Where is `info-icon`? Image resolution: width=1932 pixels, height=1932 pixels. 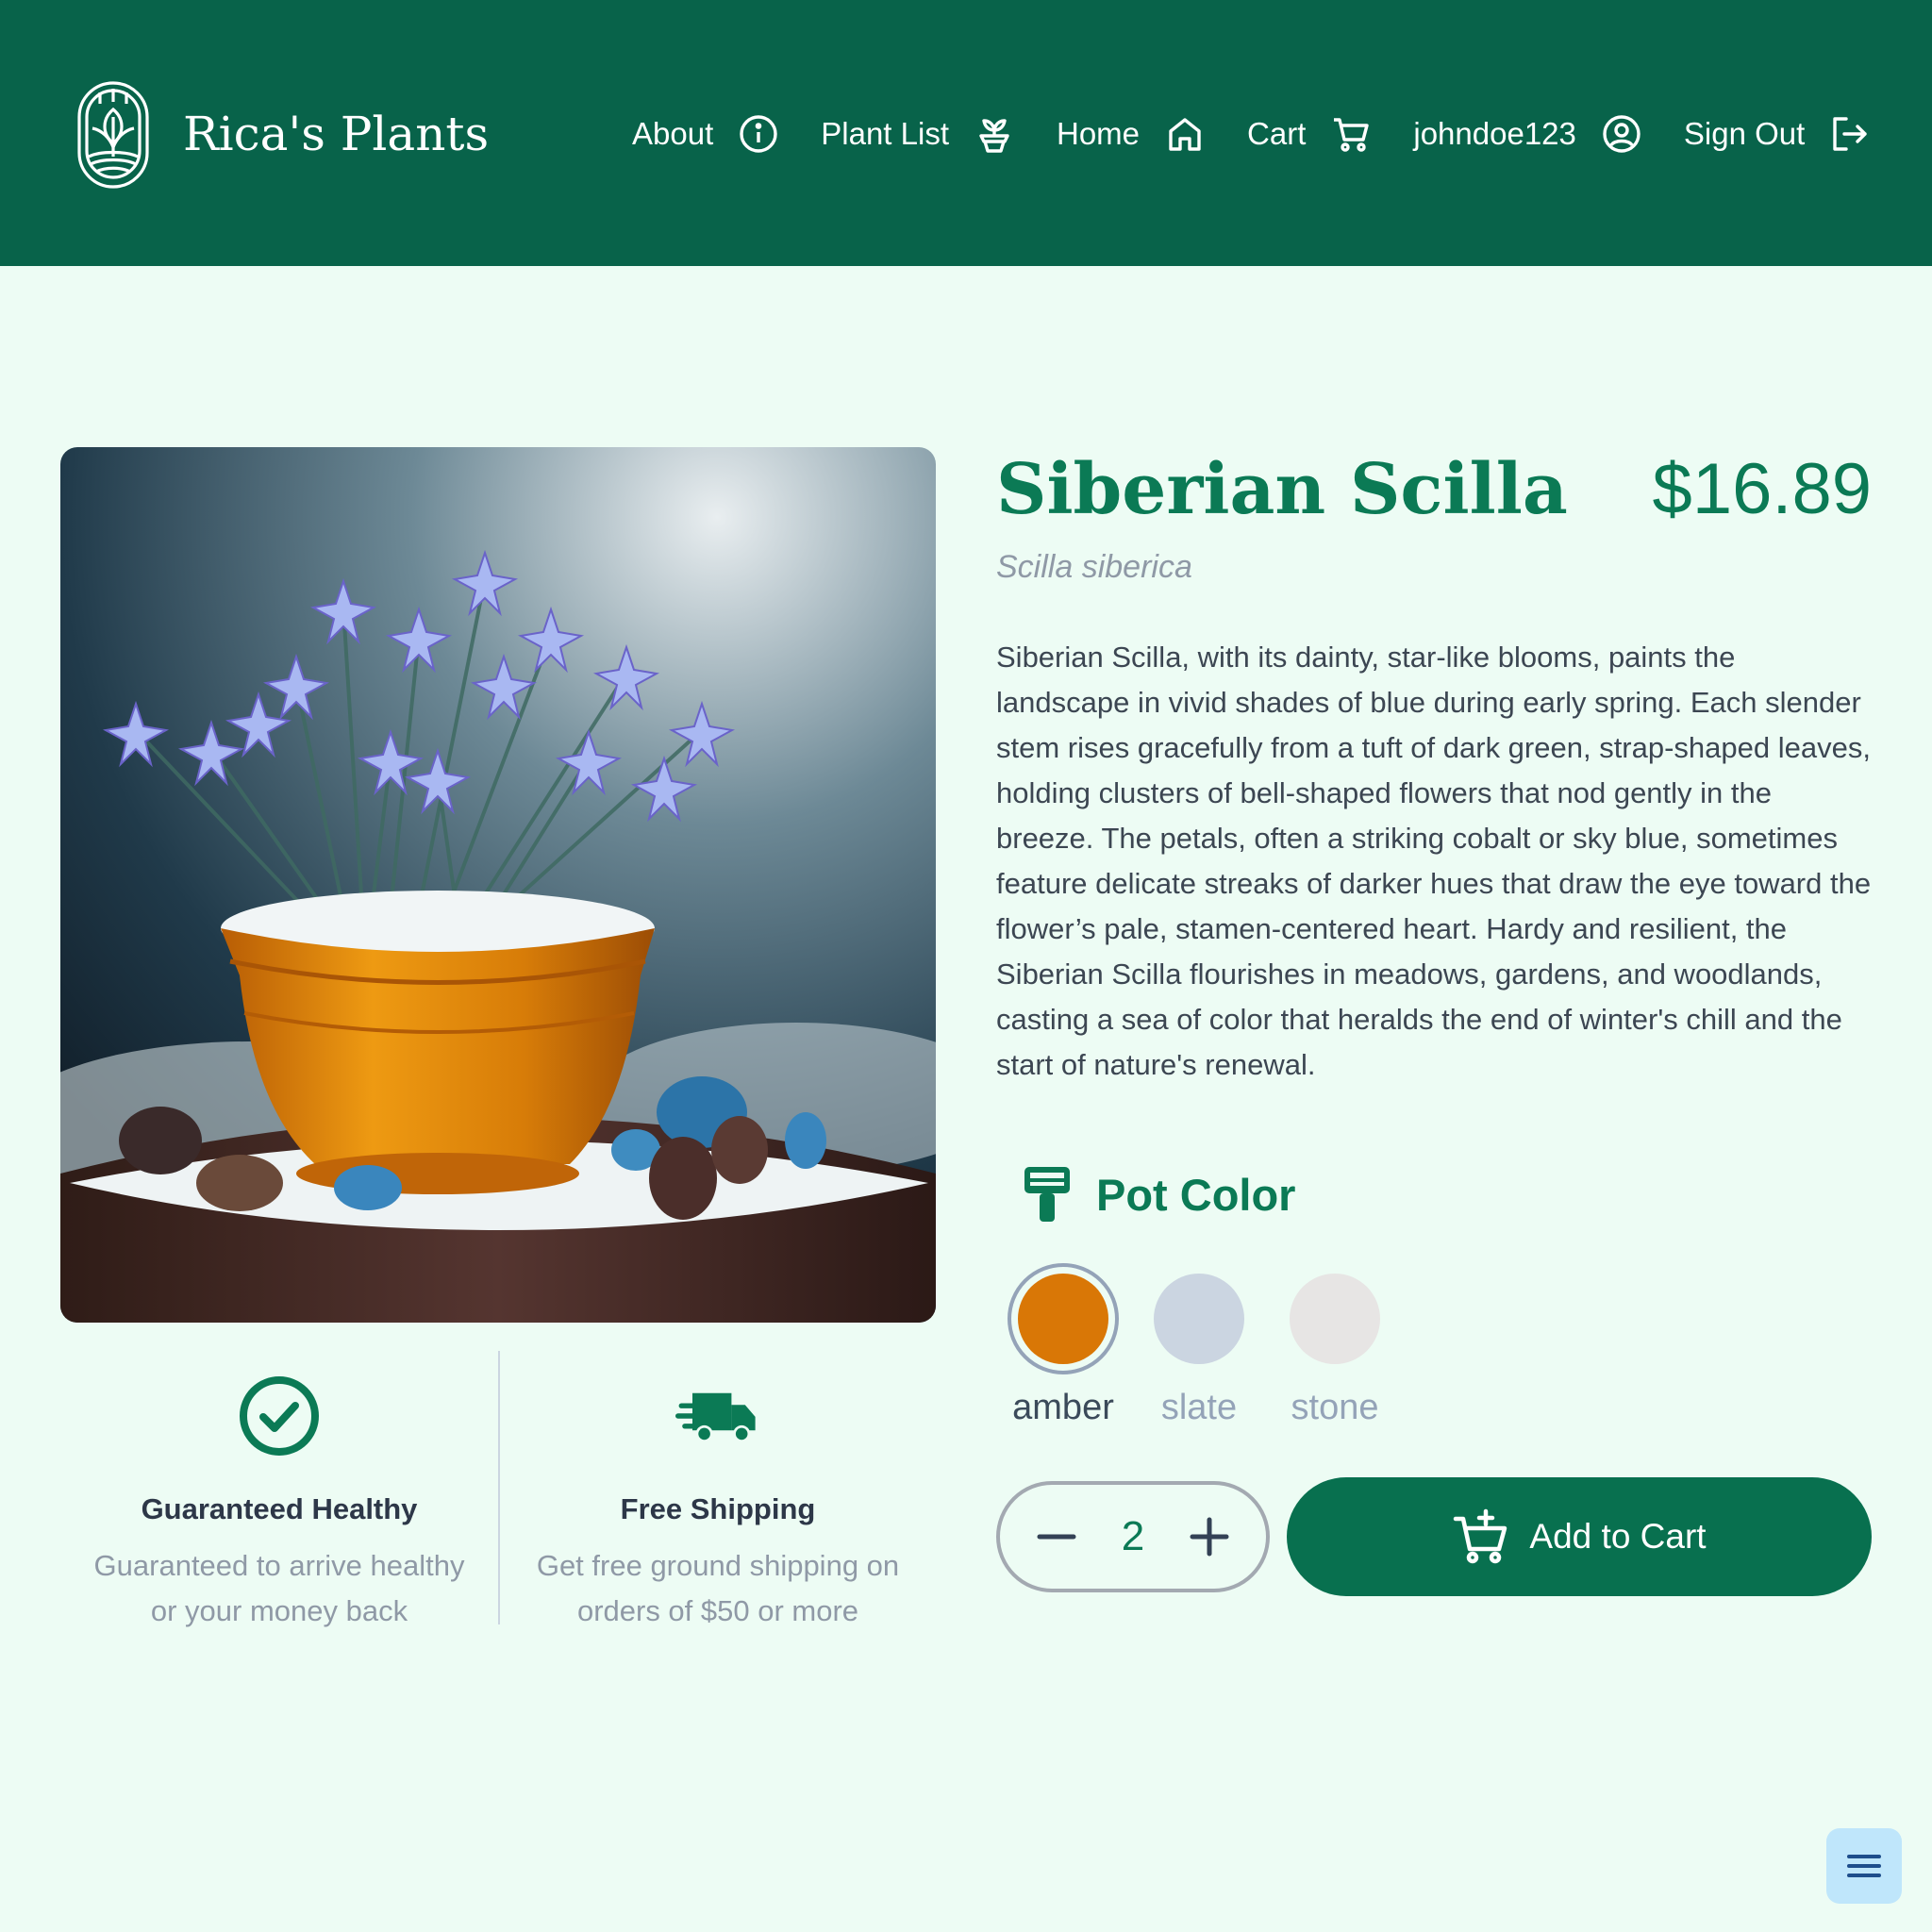 info-icon is located at coordinates (758, 134).